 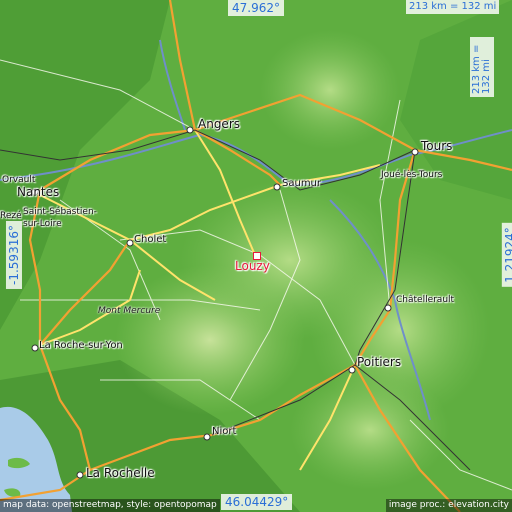 I want to click on city-label-la-rochelle: La Rochelle, so click(x=120, y=473).